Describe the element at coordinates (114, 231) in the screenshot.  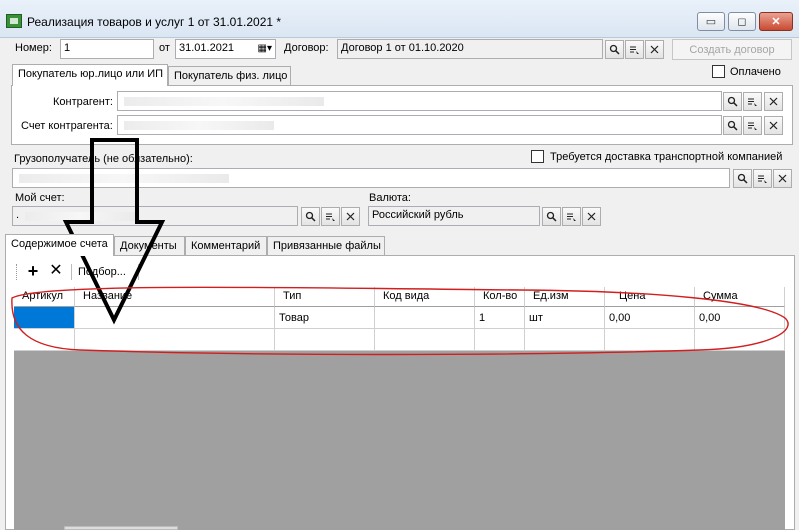
I see `annotation-arrow` at that location.